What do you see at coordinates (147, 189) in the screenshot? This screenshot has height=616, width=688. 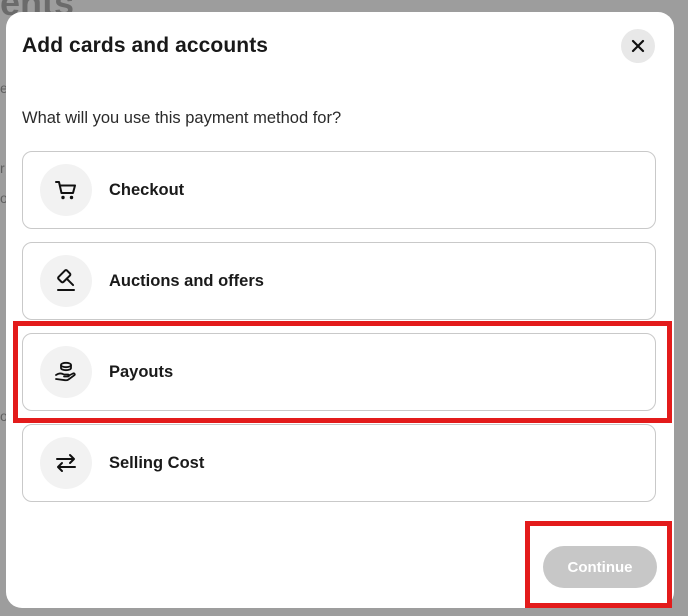 I see `option-label: Checkout` at bounding box center [147, 189].